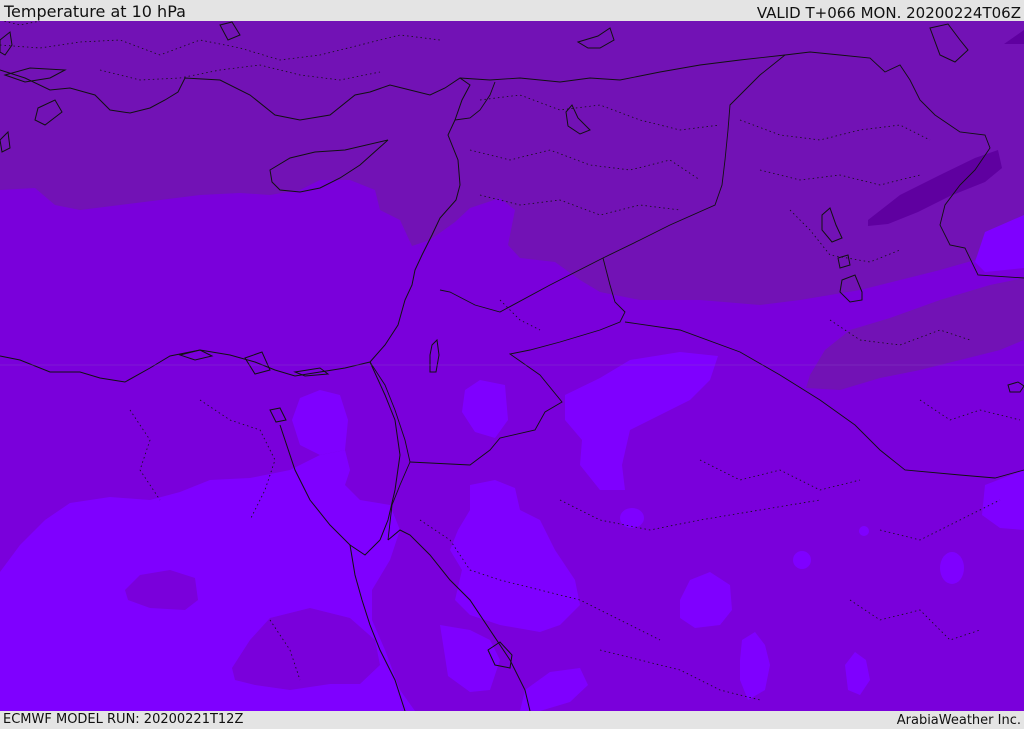 The image size is (1024, 729). I want to click on valid-time: VALID T+066 MON. 20200224T06Z, so click(888, 13).